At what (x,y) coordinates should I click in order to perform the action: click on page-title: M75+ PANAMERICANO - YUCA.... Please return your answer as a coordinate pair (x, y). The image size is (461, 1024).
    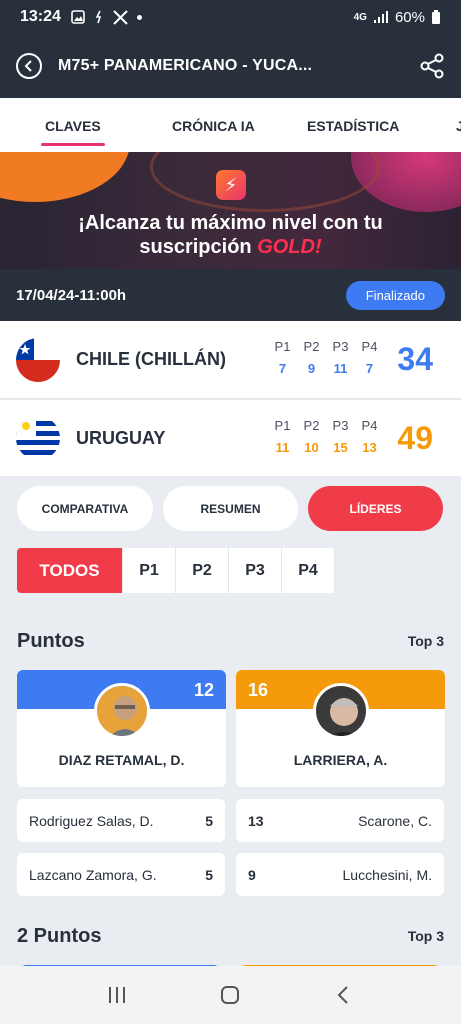
    Looking at the image, I should click on (185, 65).